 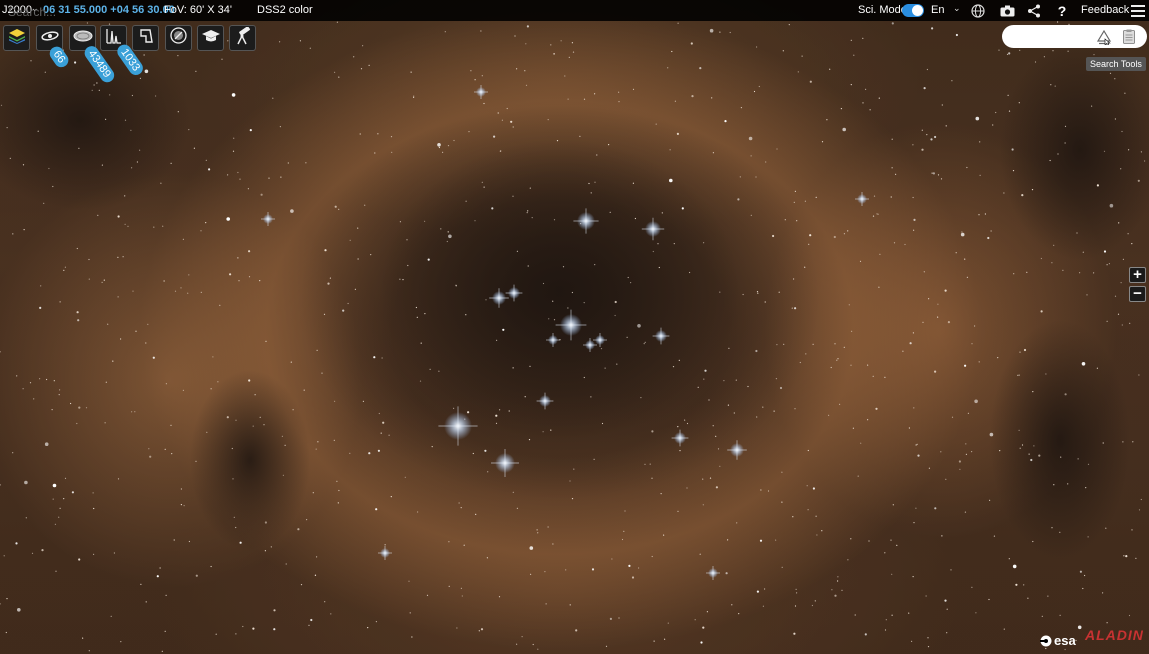 I want to click on education-button, so click(x=210, y=38).